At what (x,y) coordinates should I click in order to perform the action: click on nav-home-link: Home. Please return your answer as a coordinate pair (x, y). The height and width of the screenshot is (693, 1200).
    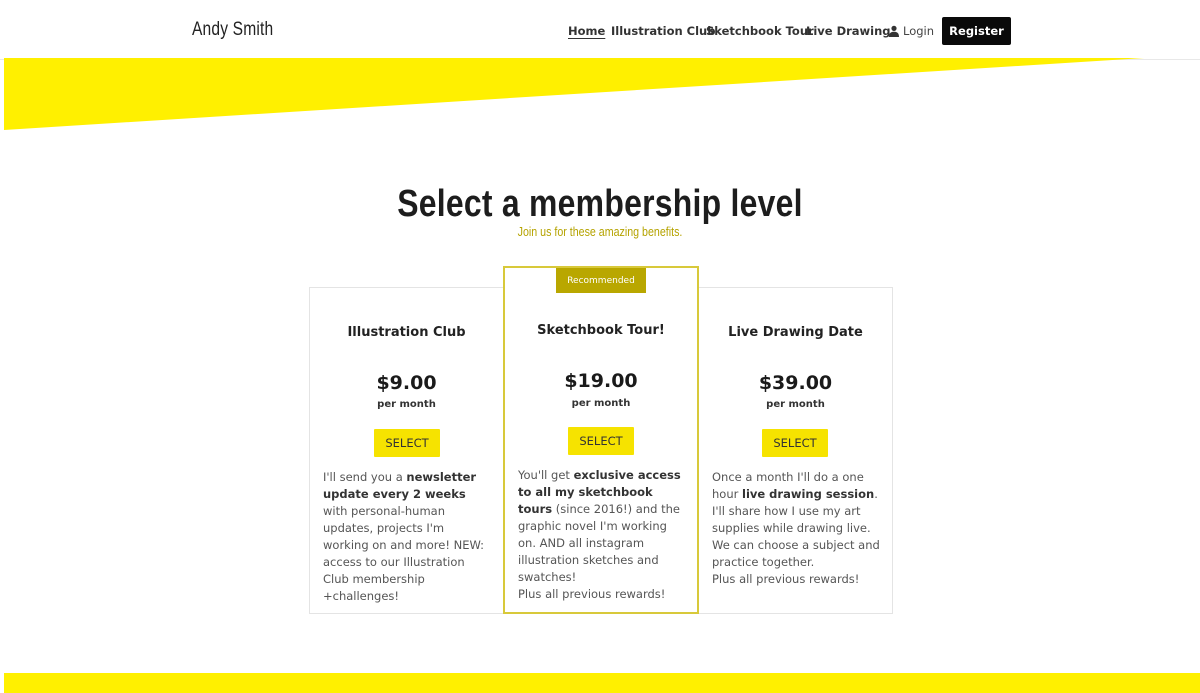
    Looking at the image, I should click on (586, 31).